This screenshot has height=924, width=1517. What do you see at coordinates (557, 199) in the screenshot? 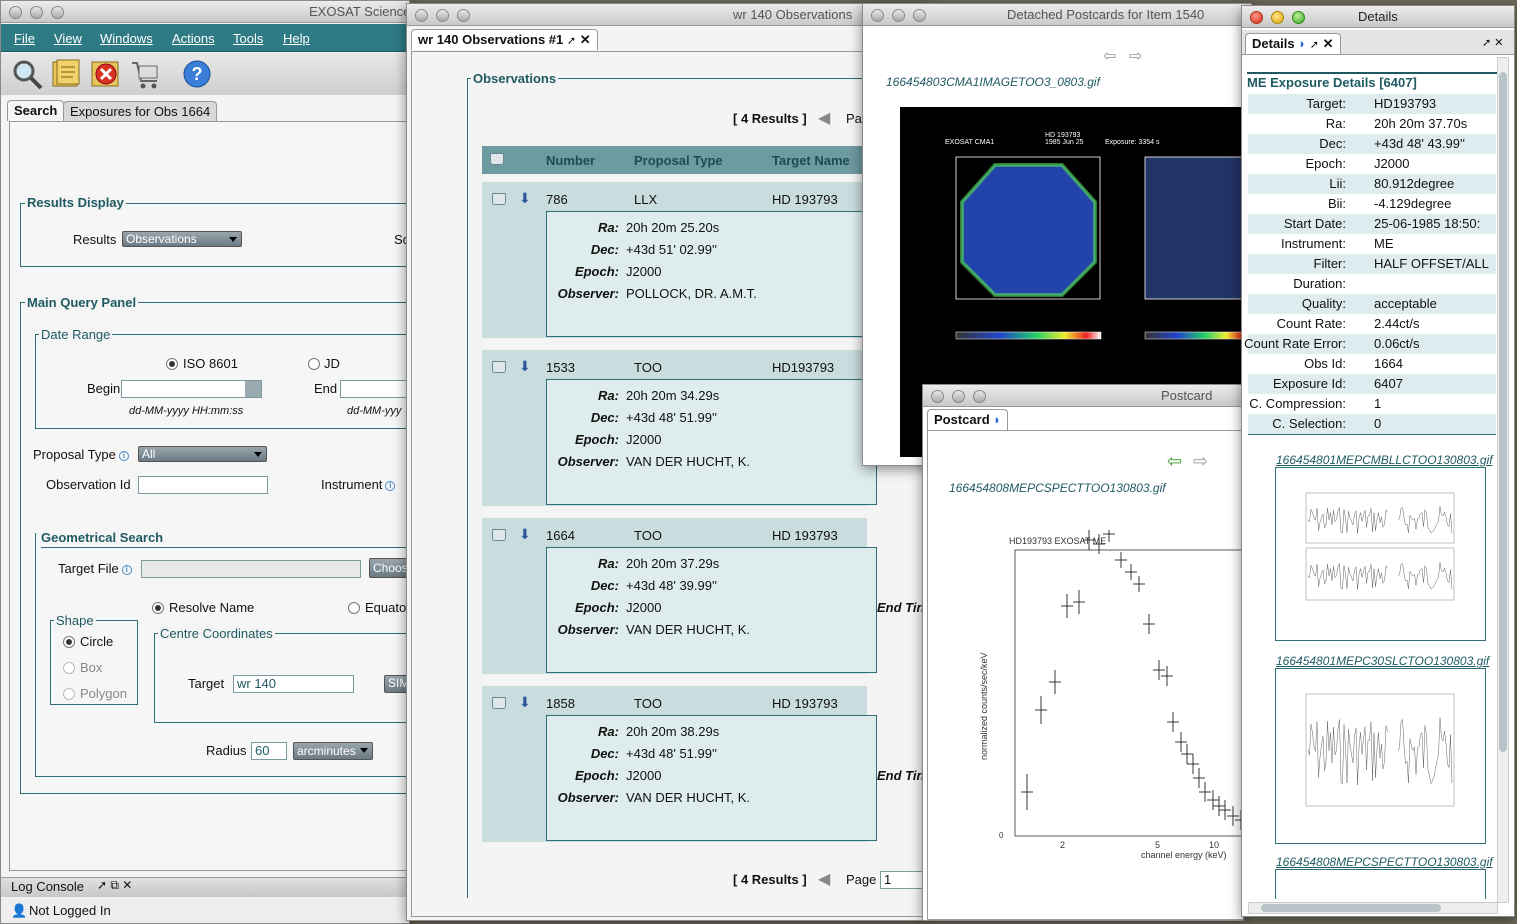
I see `obs-number: 786` at bounding box center [557, 199].